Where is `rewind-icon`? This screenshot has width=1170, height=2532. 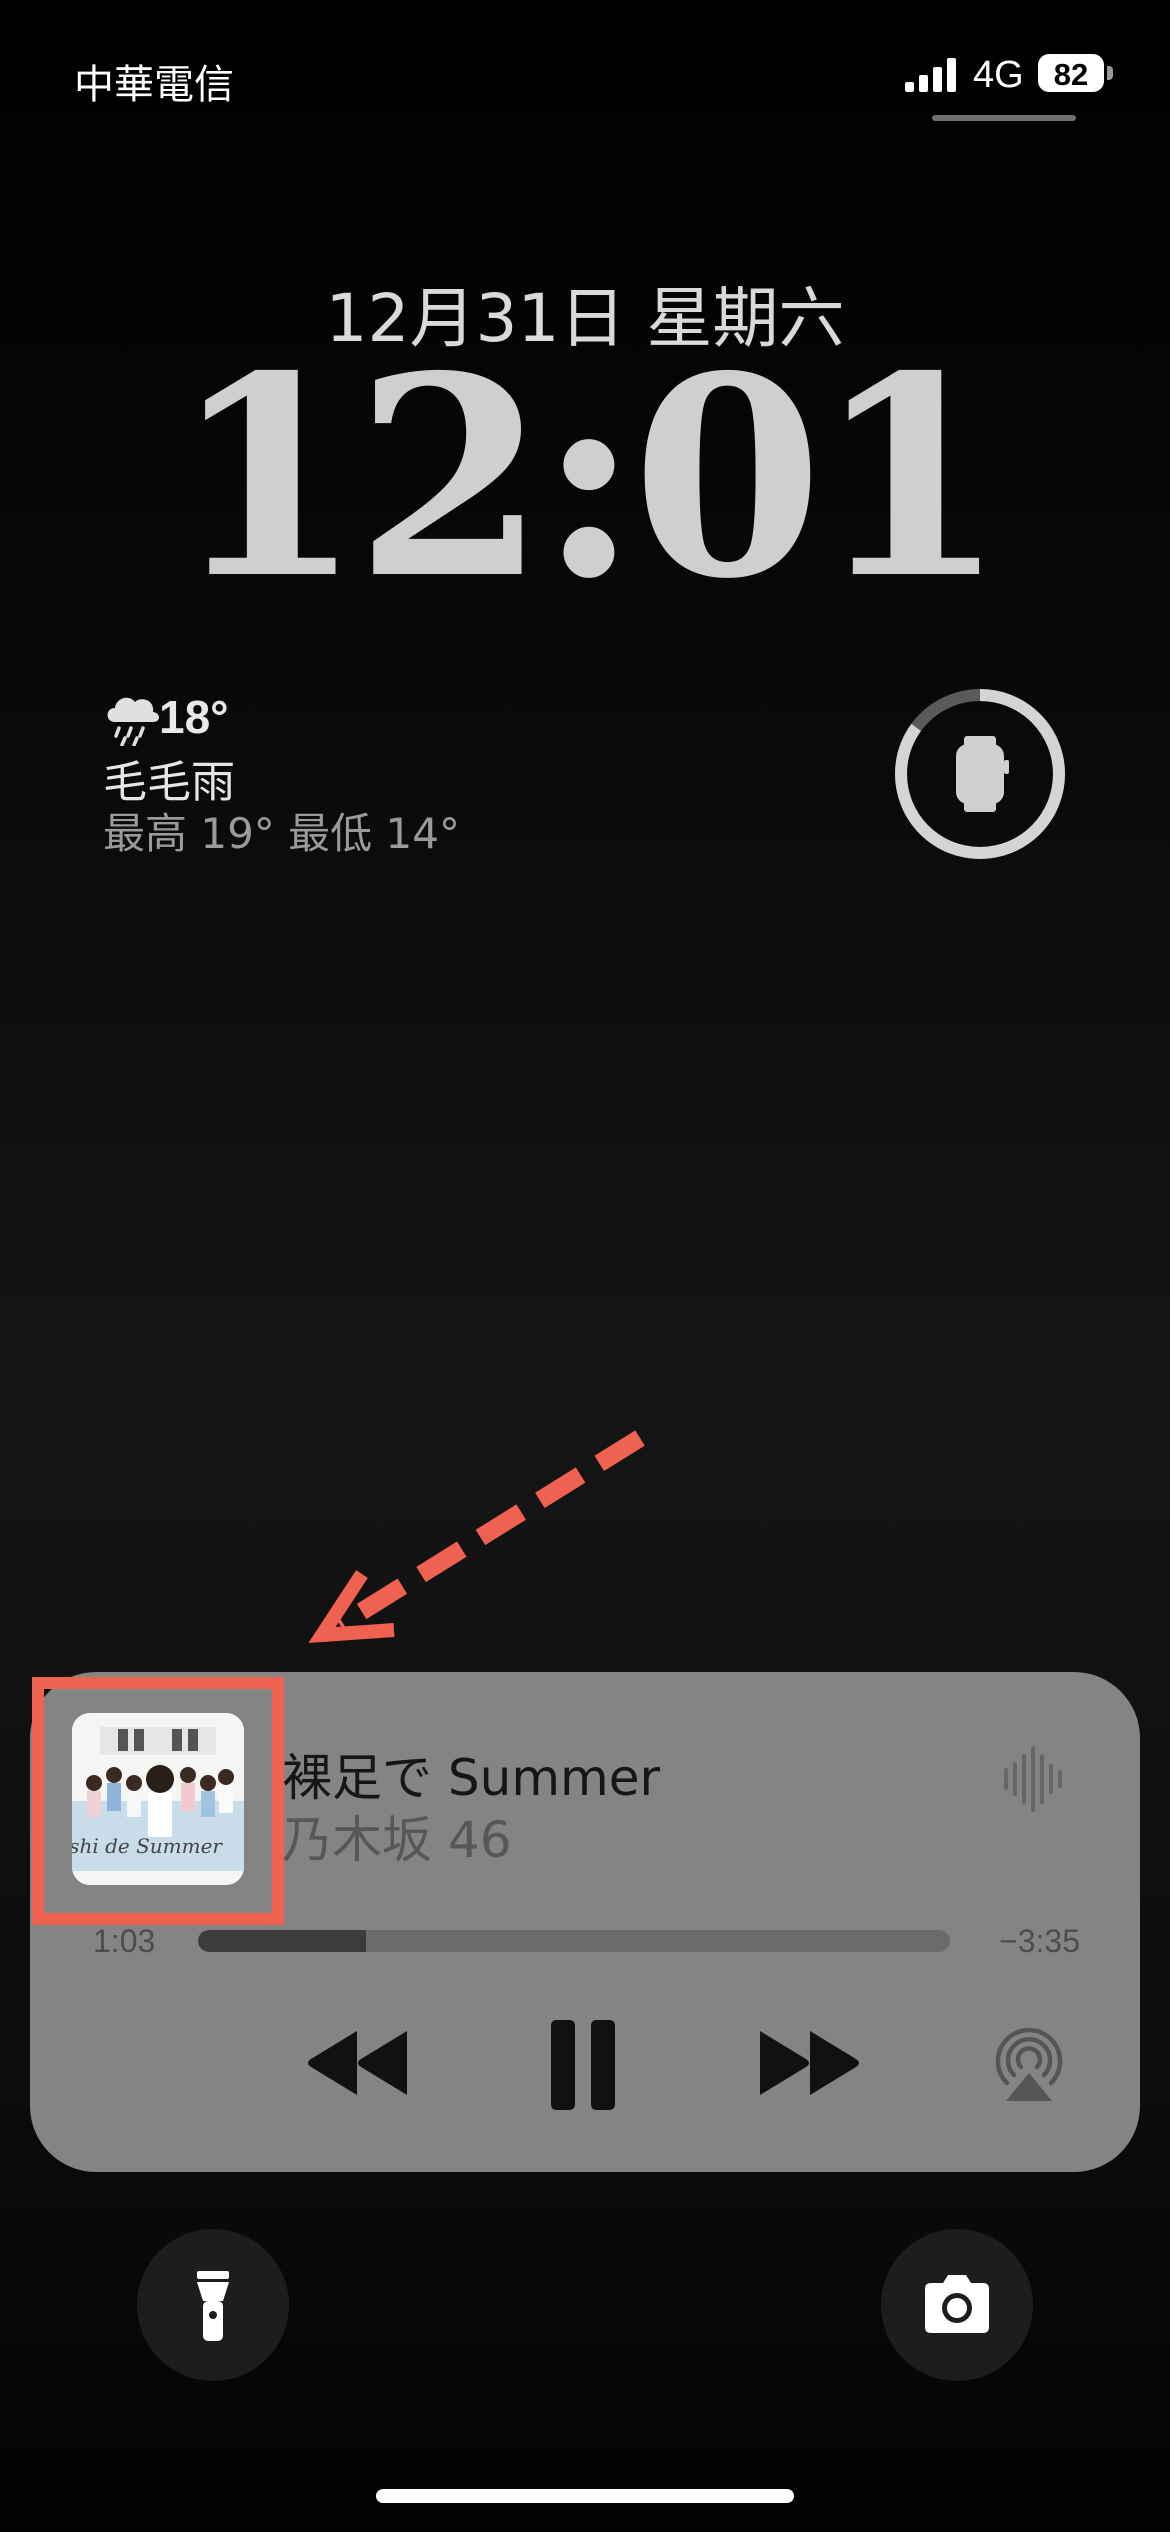
rewind-icon is located at coordinates (357, 2063).